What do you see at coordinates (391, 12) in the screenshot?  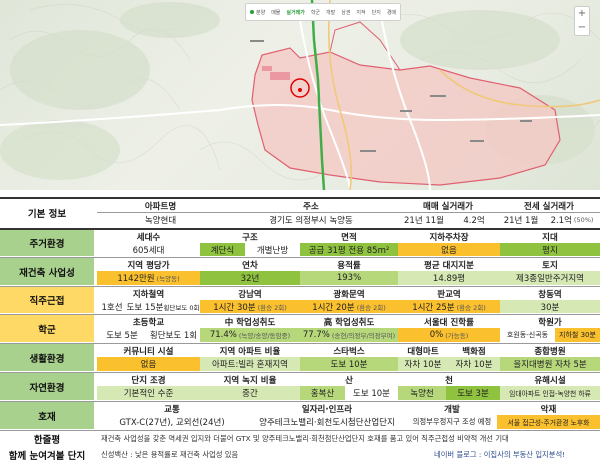 I see `layer-auction: 경매` at bounding box center [391, 12].